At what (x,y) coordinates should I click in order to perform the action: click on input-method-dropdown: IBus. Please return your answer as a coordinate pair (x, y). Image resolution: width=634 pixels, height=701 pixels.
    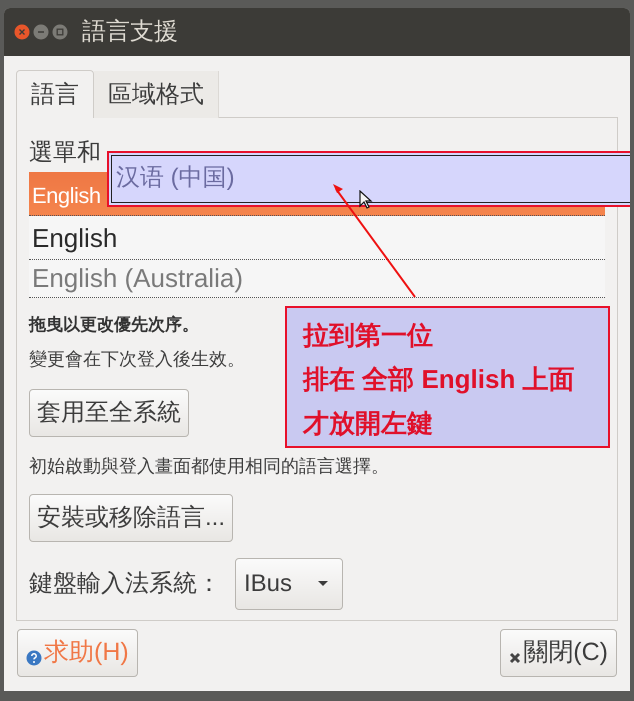
    Looking at the image, I should click on (289, 584).